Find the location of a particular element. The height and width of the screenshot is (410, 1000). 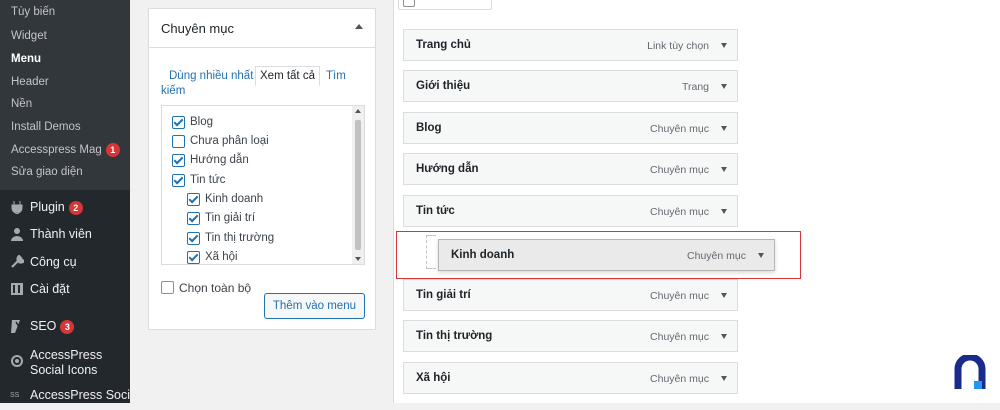

tab-view-all: Xem tất cả is located at coordinates (287, 76).